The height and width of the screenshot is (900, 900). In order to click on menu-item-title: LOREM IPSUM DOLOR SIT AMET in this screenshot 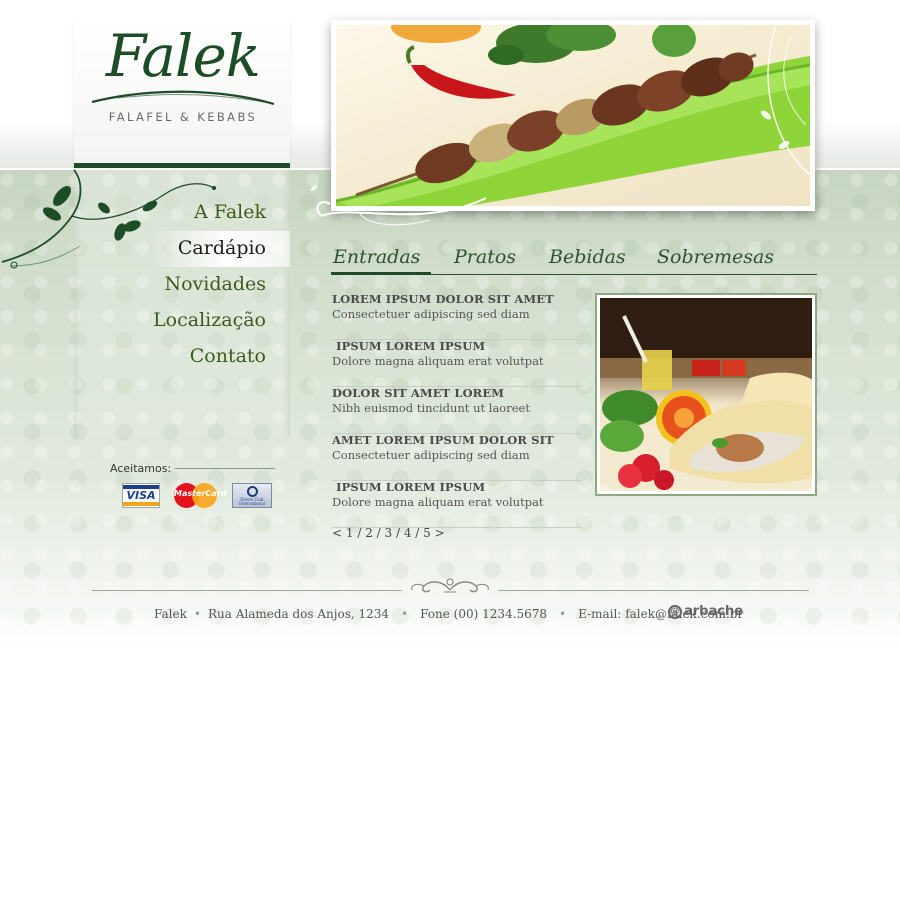, I will do `click(443, 299)`.